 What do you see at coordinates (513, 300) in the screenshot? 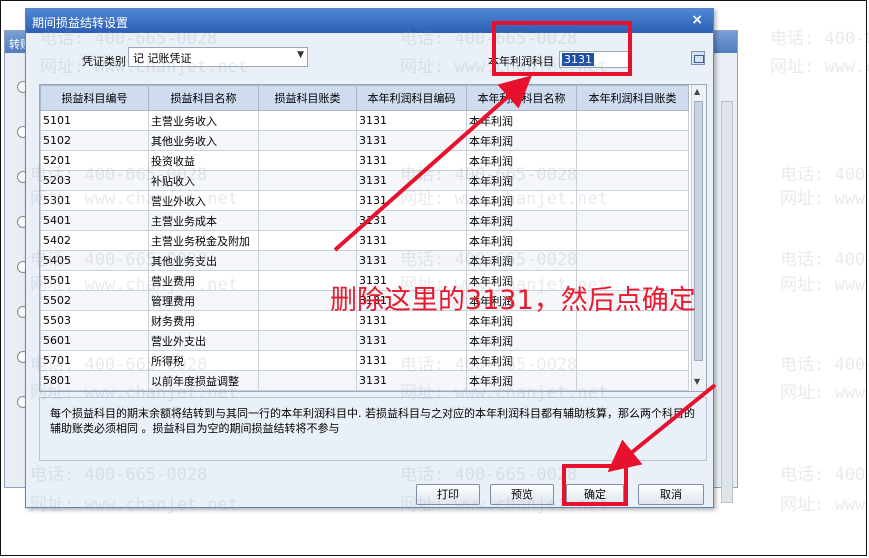
I see `annotation-instruction-text: 删除这里的3131，然后点确定` at bounding box center [513, 300].